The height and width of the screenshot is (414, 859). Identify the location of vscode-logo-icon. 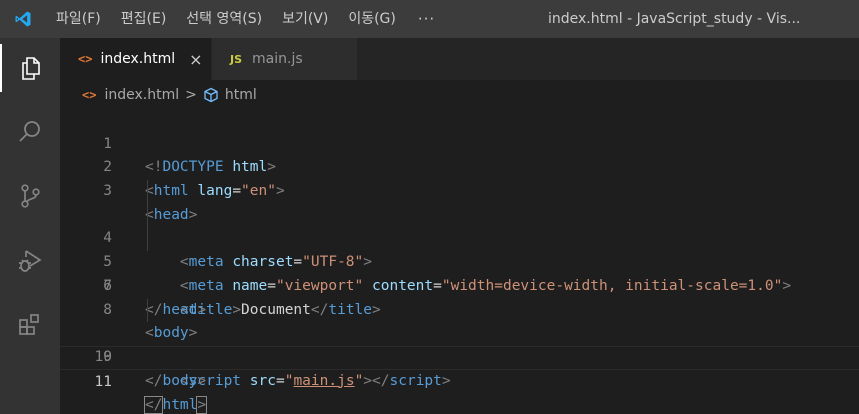
(23, 19).